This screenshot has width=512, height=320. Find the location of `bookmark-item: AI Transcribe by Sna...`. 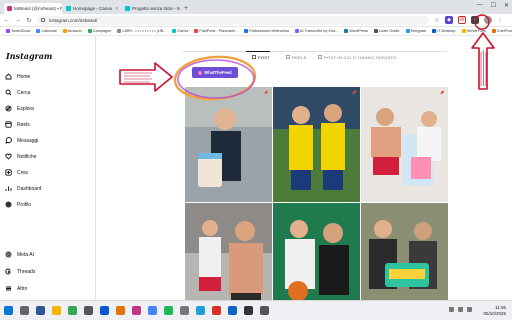

bookmark-item: AI Transcribe by Sna... is located at coordinates (316, 31).